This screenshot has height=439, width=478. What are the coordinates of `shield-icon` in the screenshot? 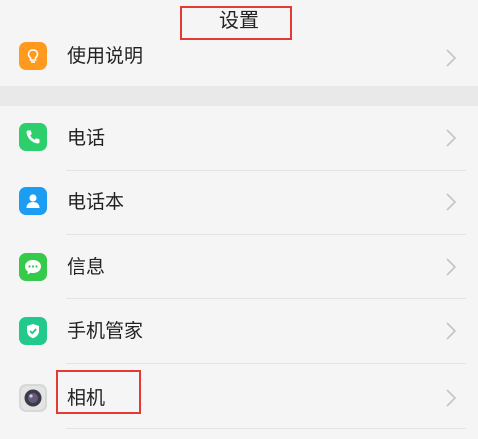 It's located at (33, 331).